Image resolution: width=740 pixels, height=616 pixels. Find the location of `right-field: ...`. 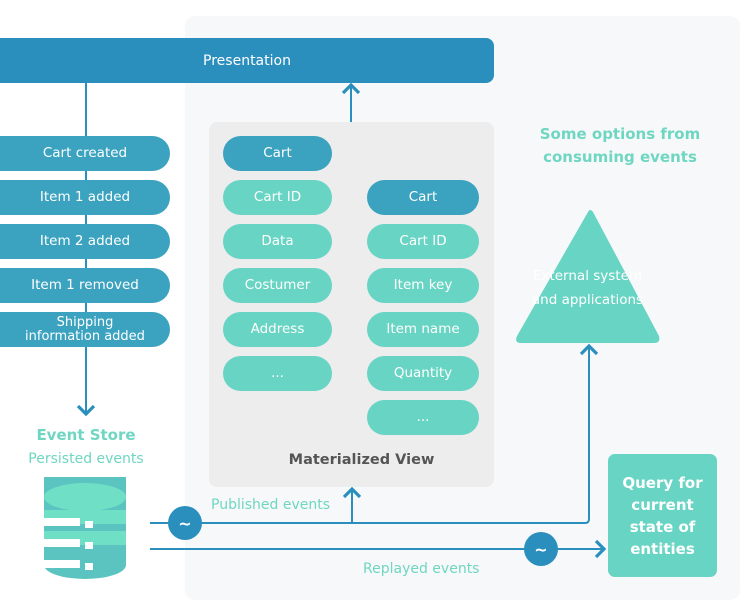

right-field: ... is located at coordinates (423, 417).